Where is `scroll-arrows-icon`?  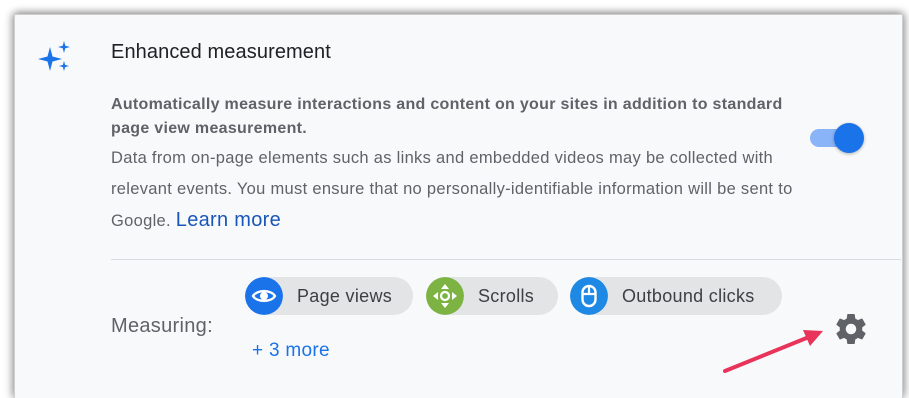
scroll-arrows-icon is located at coordinates (445, 296).